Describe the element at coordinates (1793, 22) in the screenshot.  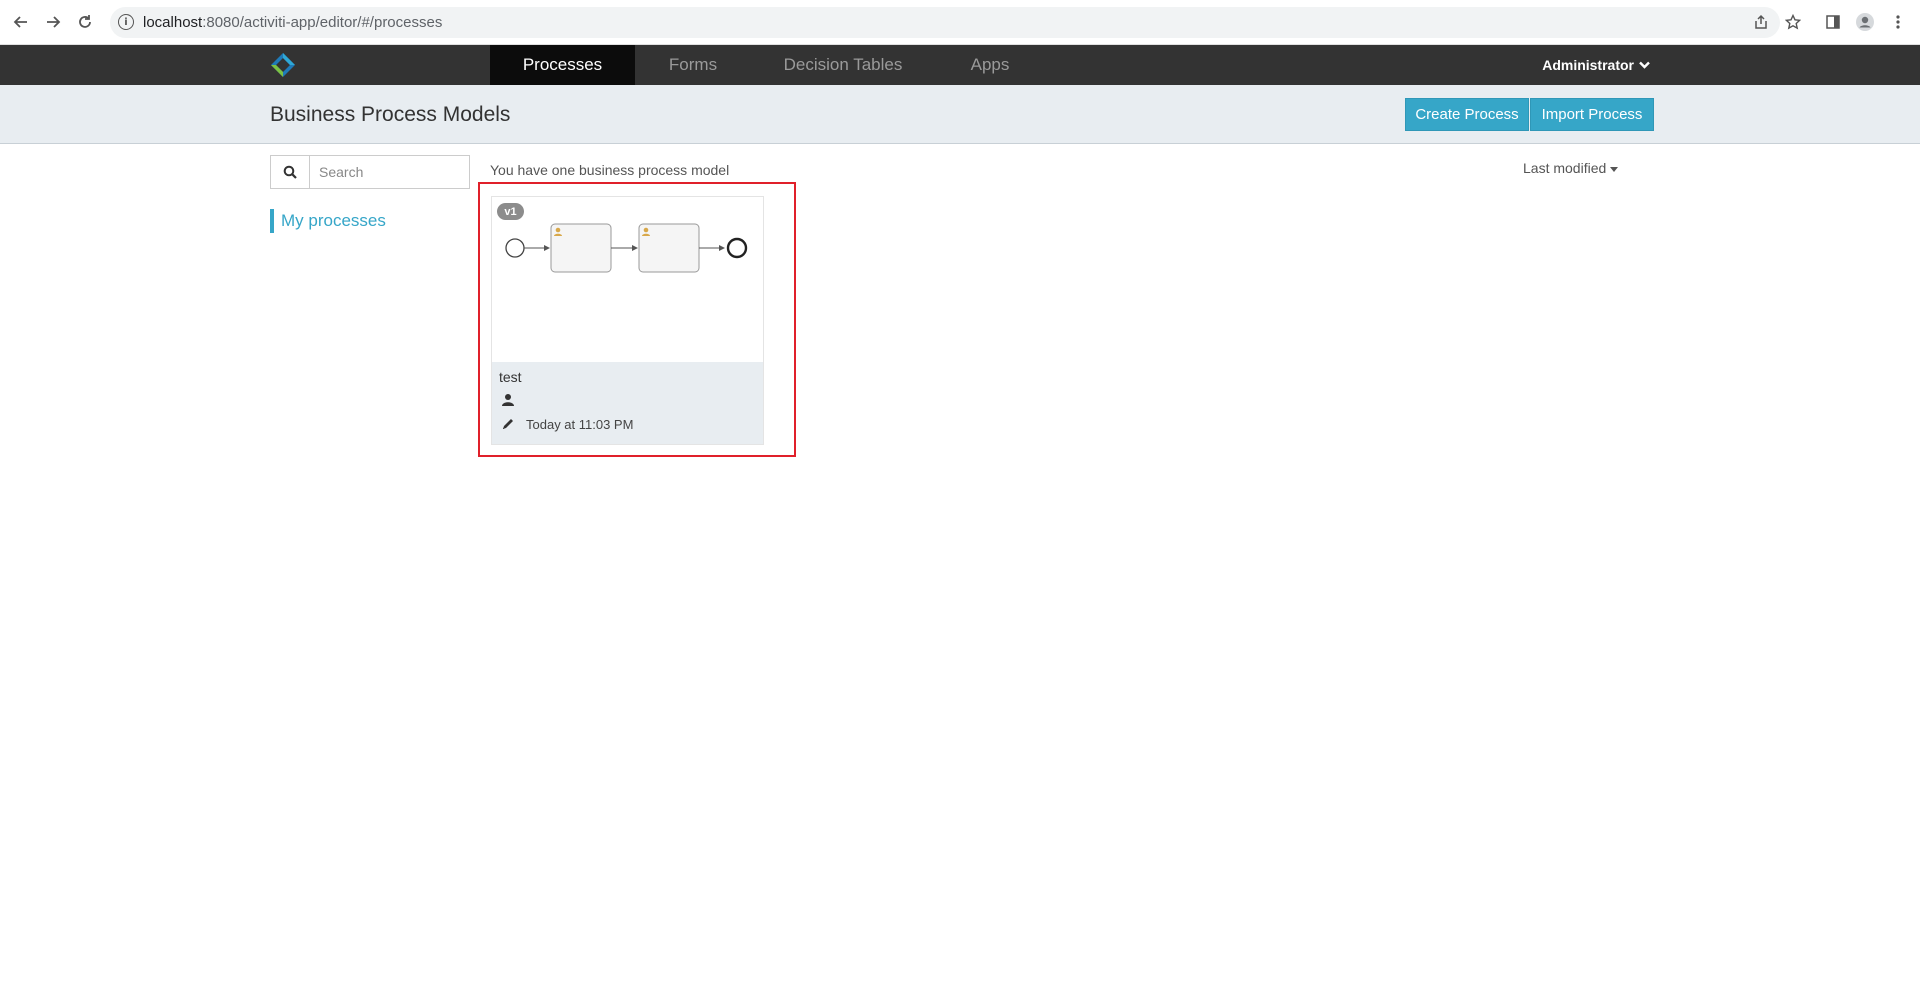
I see `bookmark-star-icon` at that location.